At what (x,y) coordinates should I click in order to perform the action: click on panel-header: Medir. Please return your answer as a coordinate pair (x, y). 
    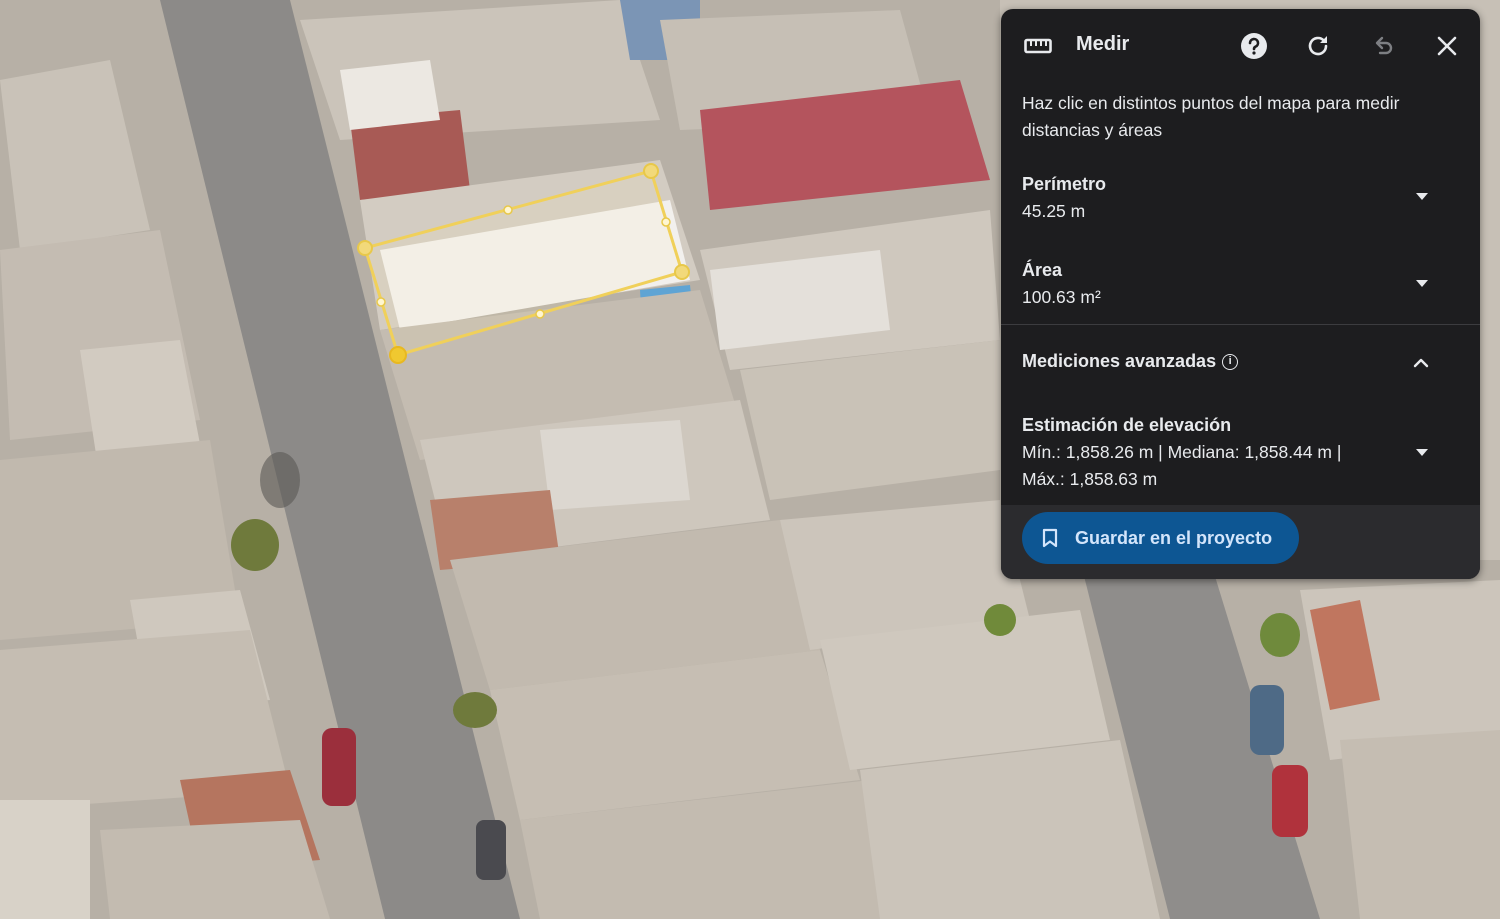
    Looking at the image, I should click on (1240, 46).